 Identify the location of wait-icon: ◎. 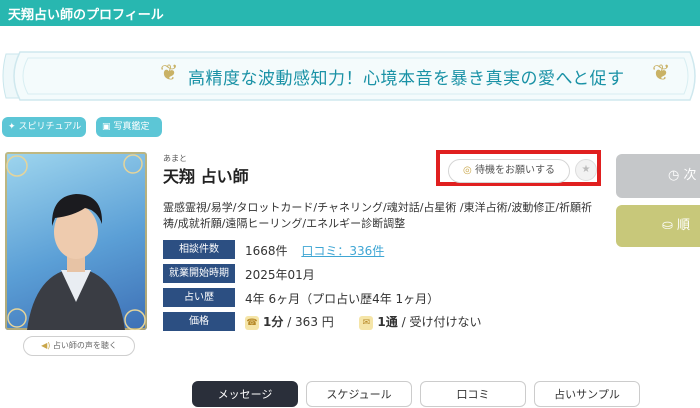
(467, 170).